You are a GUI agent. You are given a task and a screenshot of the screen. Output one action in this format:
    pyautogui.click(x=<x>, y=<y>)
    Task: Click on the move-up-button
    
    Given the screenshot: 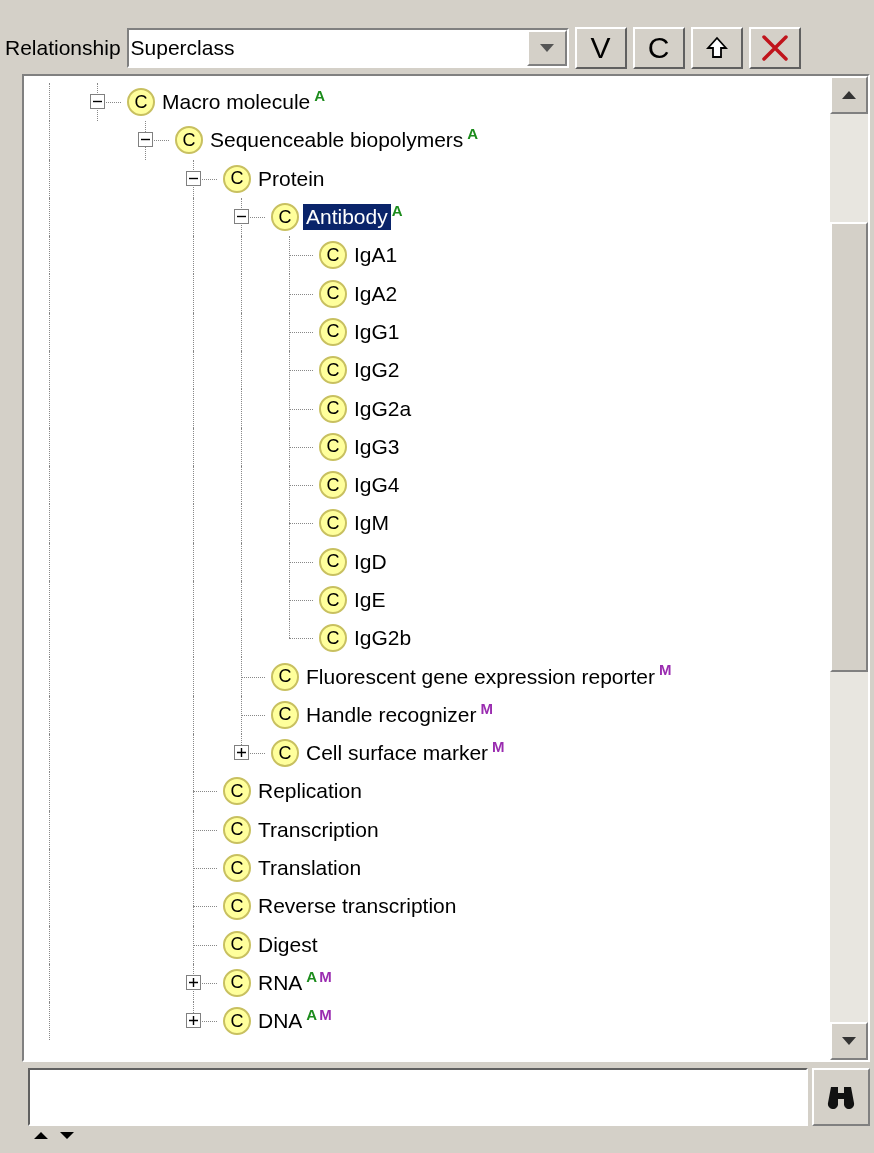 What is the action you would take?
    pyautogui.click(x=716, y=48)
    